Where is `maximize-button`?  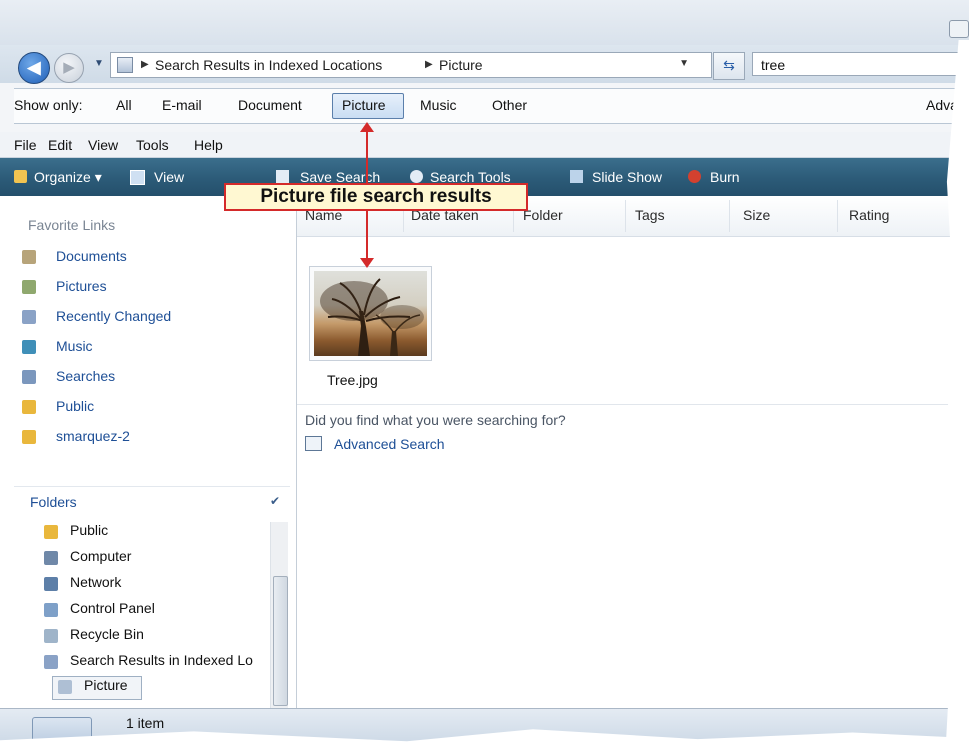 maximize-button is located at coordinates (959, 29).